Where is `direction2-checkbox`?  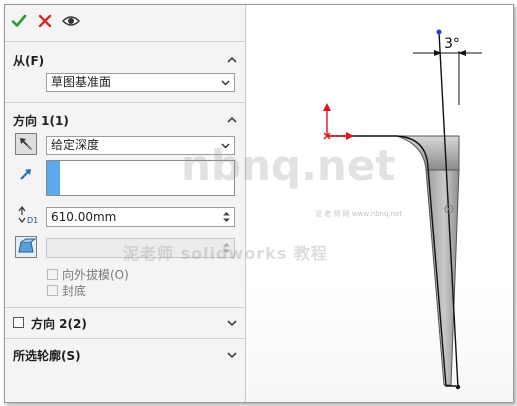 direction2-checkbox is located at coordinates (18, 322).